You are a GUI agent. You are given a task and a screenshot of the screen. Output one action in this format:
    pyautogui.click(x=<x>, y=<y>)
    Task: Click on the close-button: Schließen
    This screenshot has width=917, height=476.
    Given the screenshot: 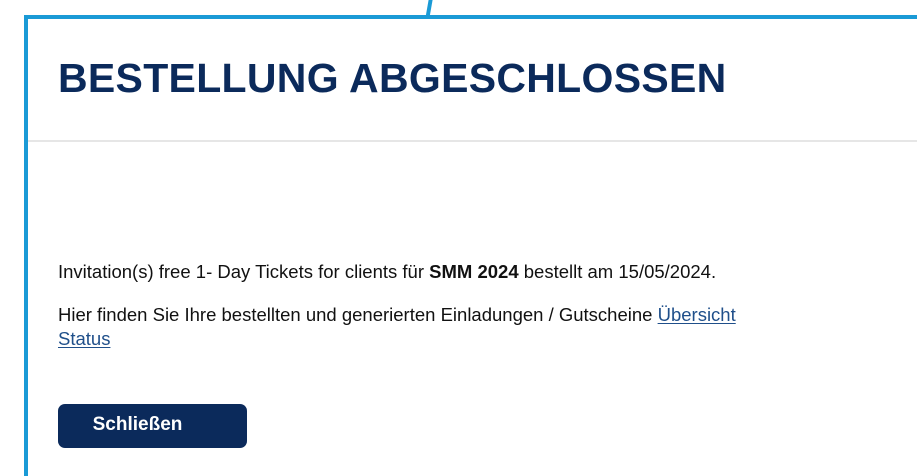 What is the action you would take?
    pyautogui.click(x=152, y=426)
    